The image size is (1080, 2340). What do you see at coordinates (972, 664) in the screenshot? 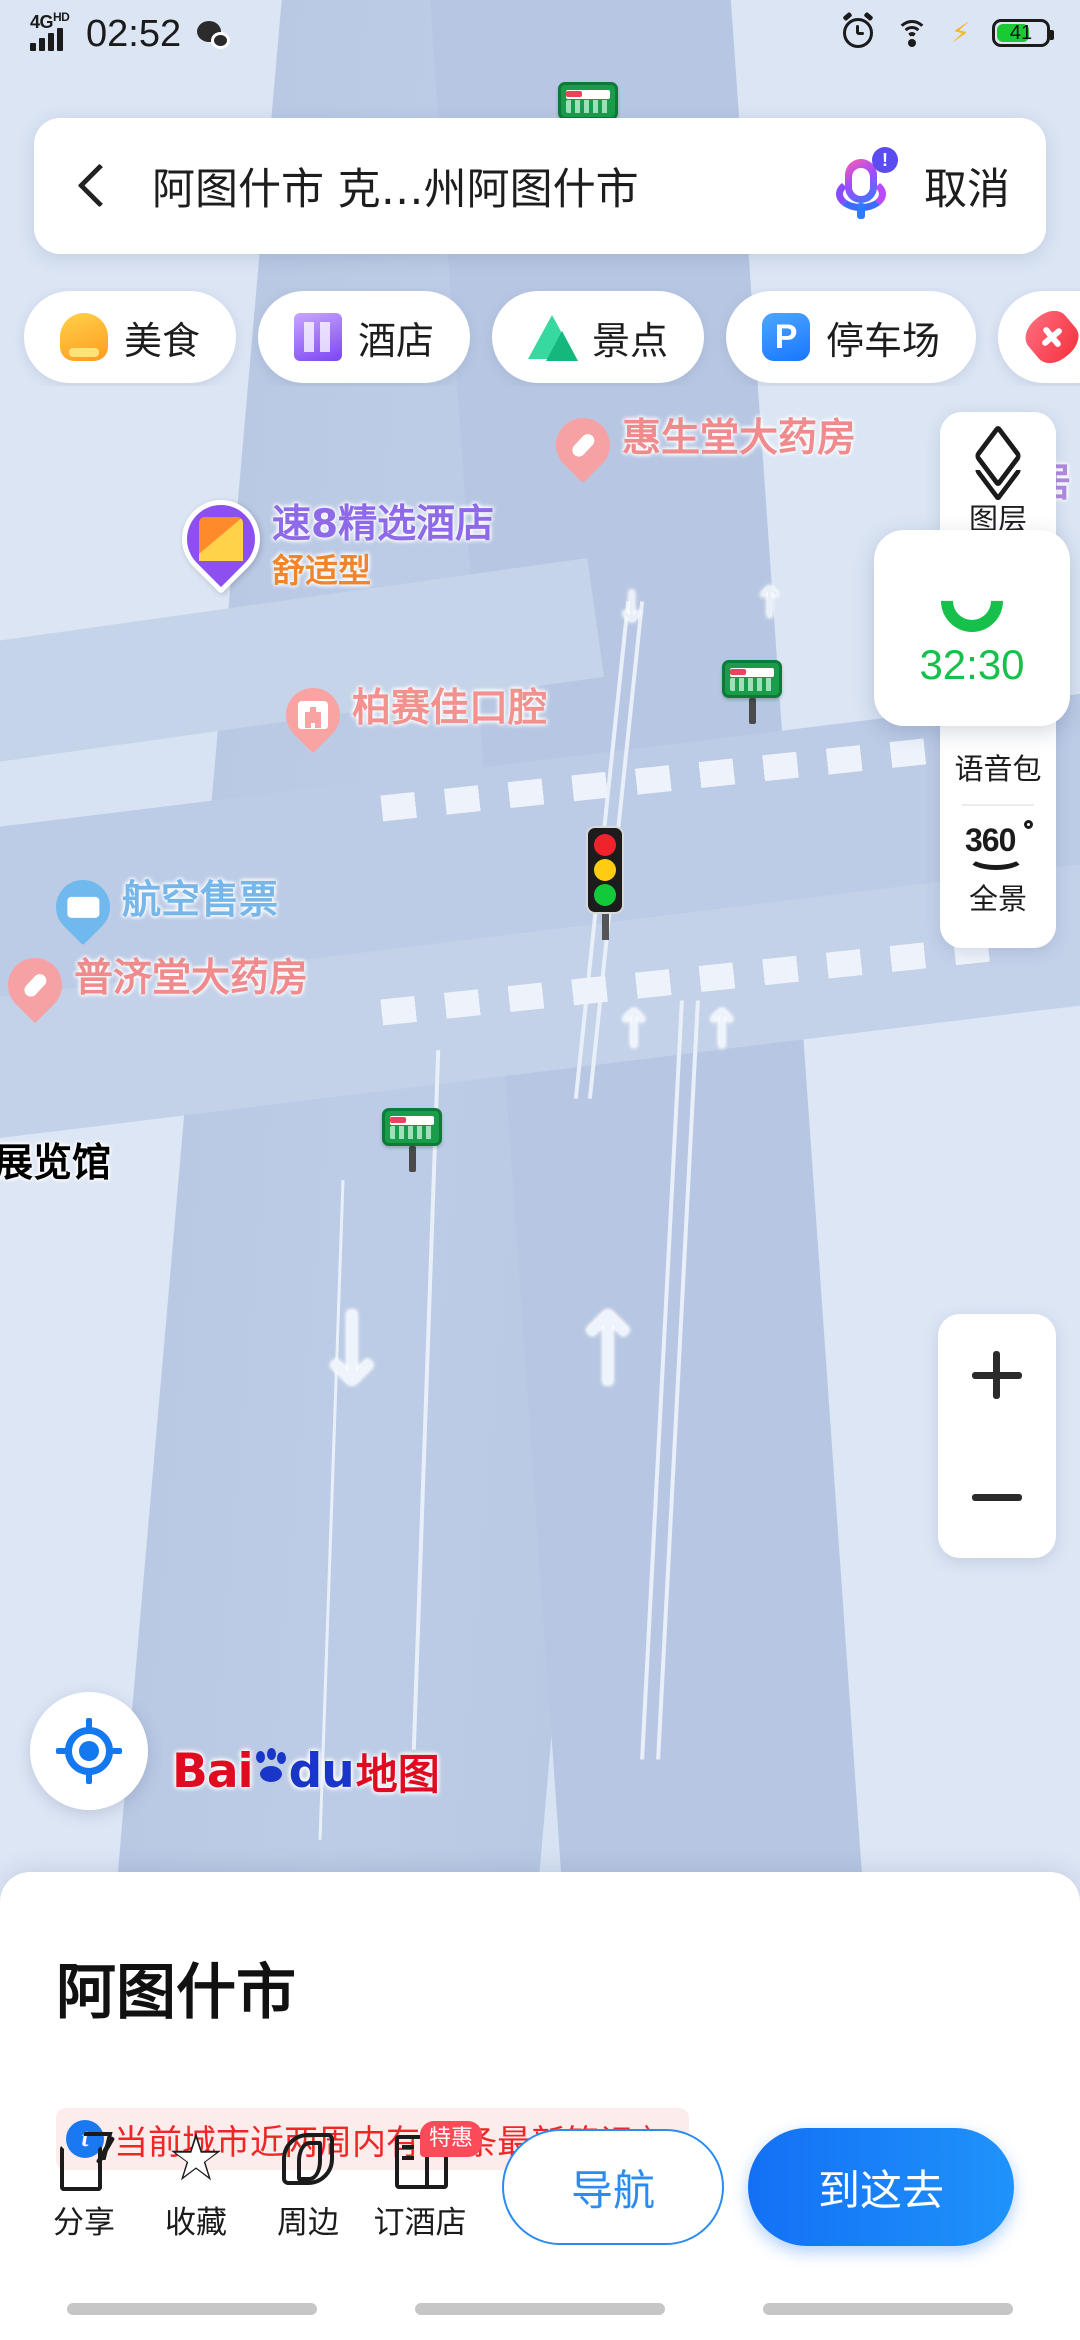
I see `call-duration-label: 32:30` at bounding box center [972, 664].